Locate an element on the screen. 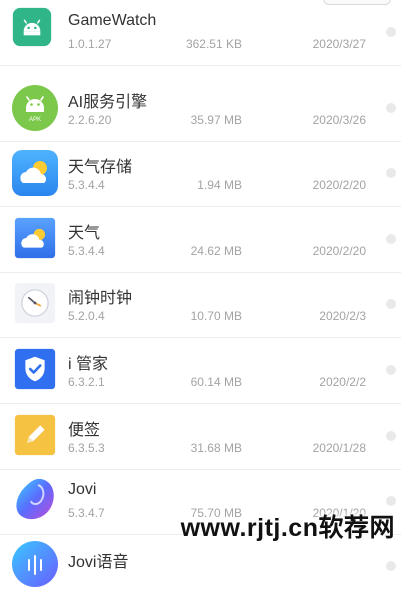 The height and width of the screenshot is (599, 401). app-name: 闹钟时钟 is located at coordinates (100, 298).